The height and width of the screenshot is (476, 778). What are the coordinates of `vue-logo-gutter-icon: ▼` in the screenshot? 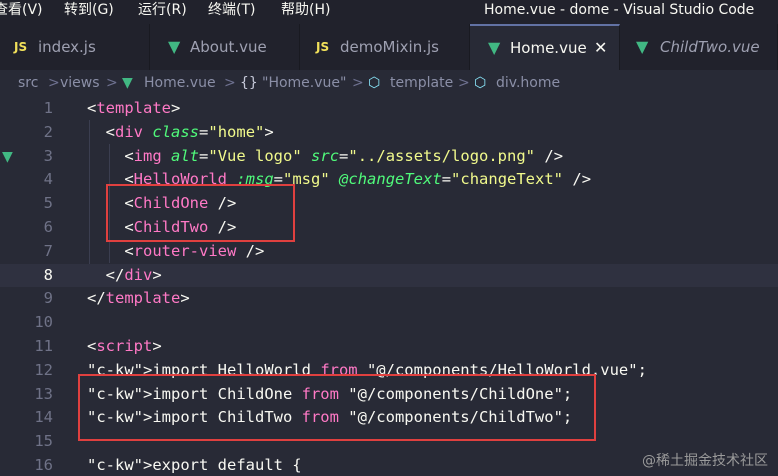 It's located at (7, 156).